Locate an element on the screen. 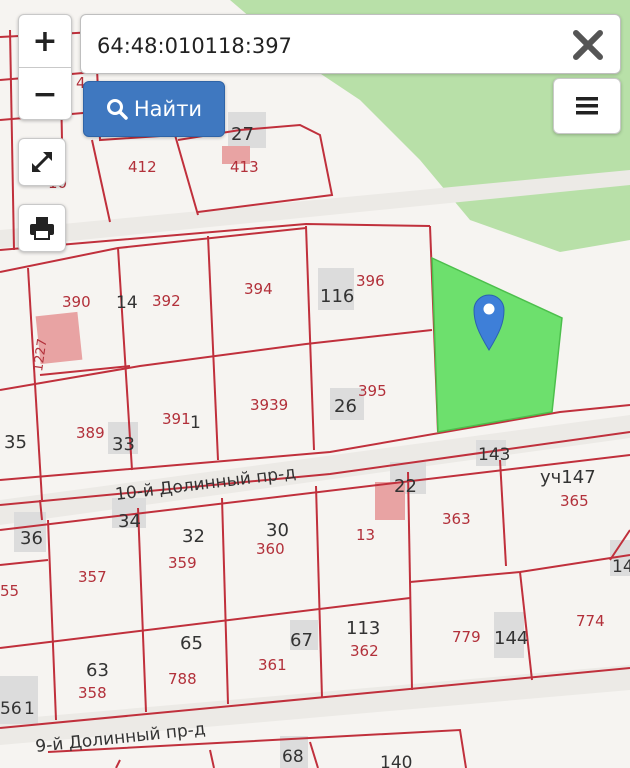 This screenshot has height=768, width=630. clear-icon is located at coordinates (588, 45).